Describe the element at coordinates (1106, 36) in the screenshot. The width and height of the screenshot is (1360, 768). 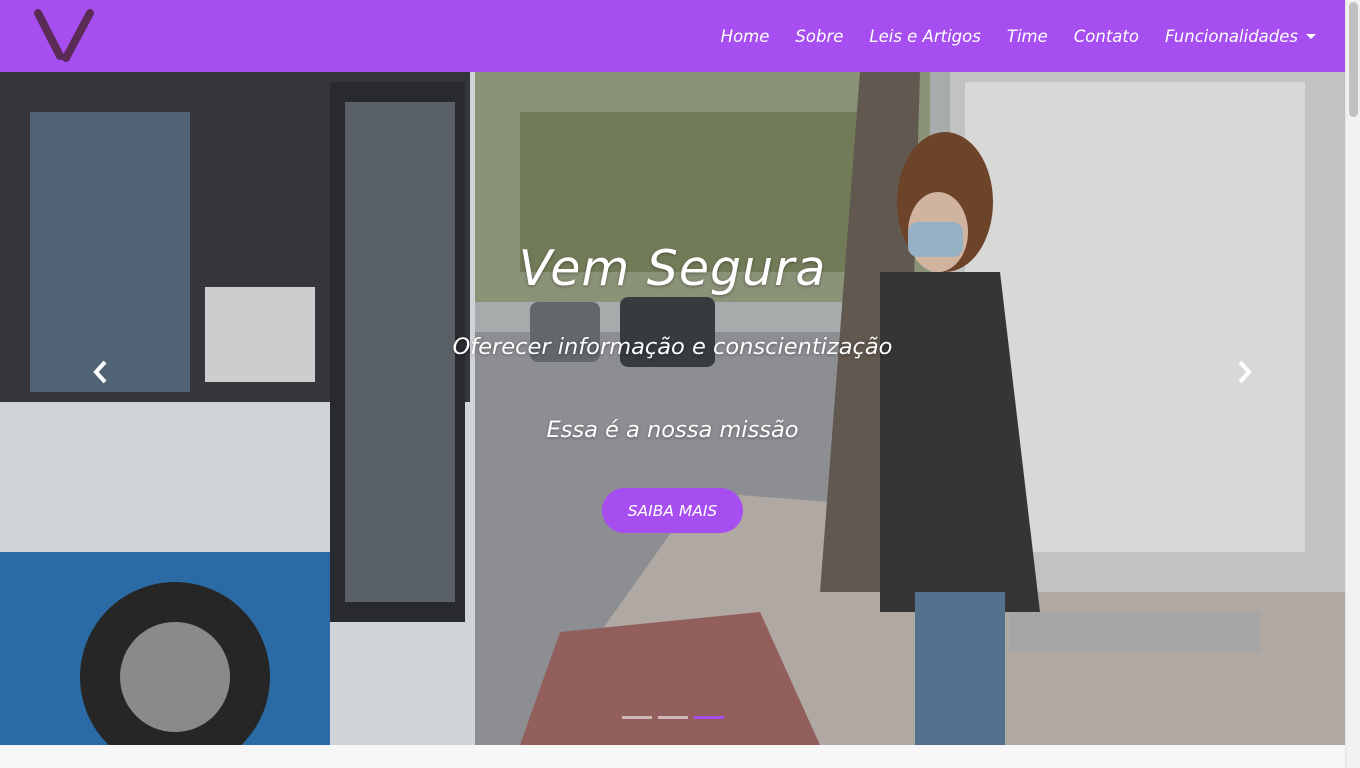
I see `nav-contato: Contato` at that location.